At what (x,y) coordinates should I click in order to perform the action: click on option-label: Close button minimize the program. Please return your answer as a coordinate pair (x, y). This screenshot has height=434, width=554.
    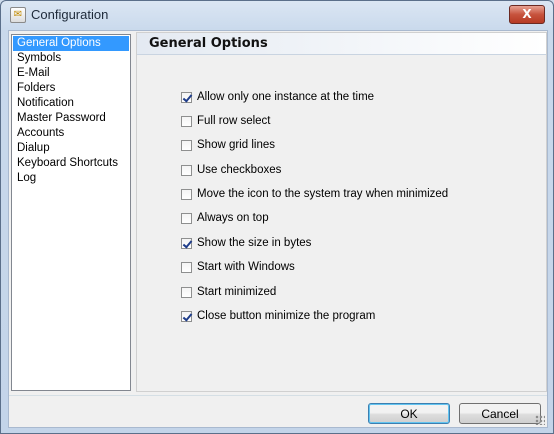
    Looking at the image, I should click on (286, 316).